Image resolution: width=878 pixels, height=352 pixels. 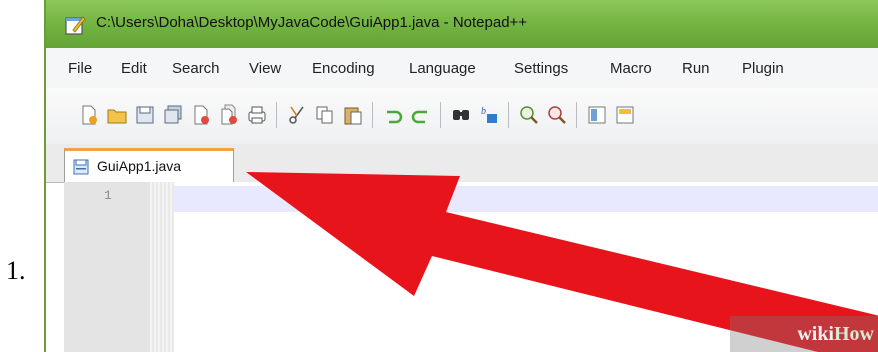 I want to click on wikihow-watermark: wikiHow, so click(x=804, y=334).